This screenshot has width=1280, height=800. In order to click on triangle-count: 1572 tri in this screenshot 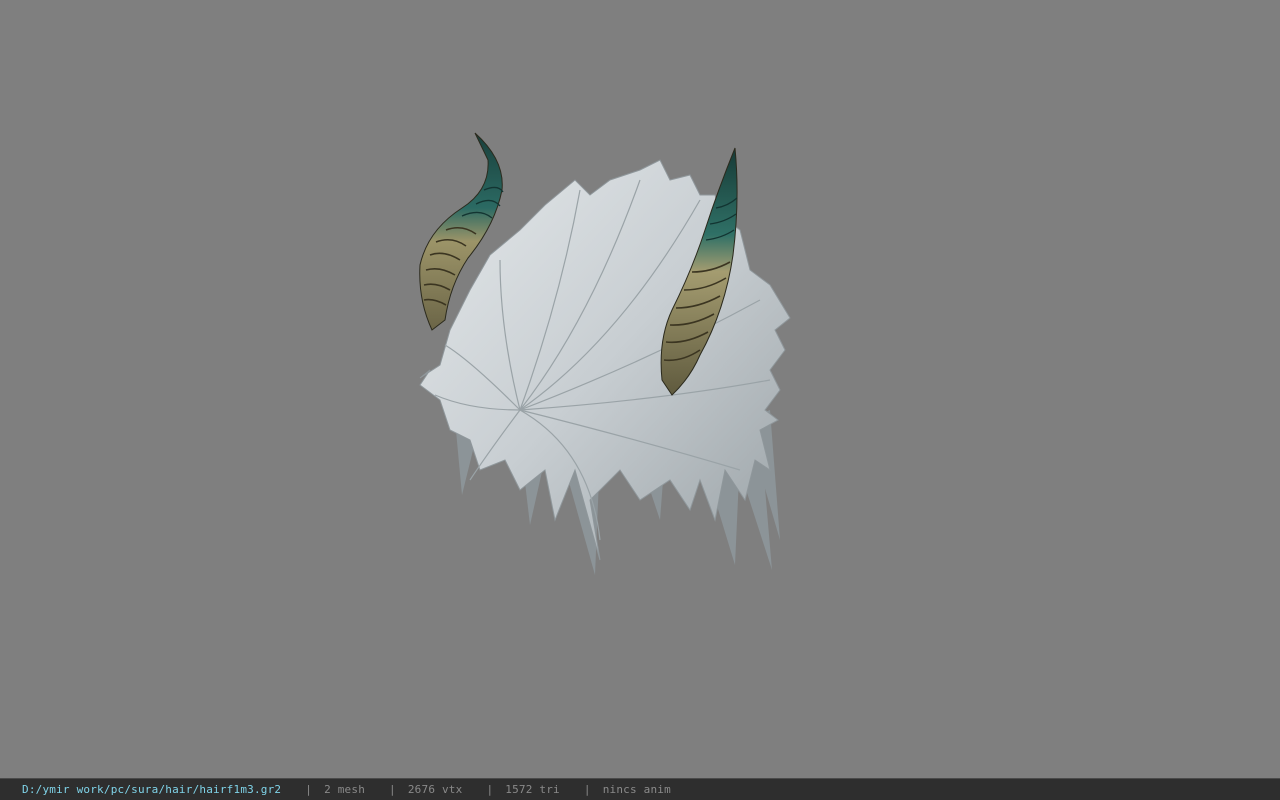, I will do `click(532, 789)`.